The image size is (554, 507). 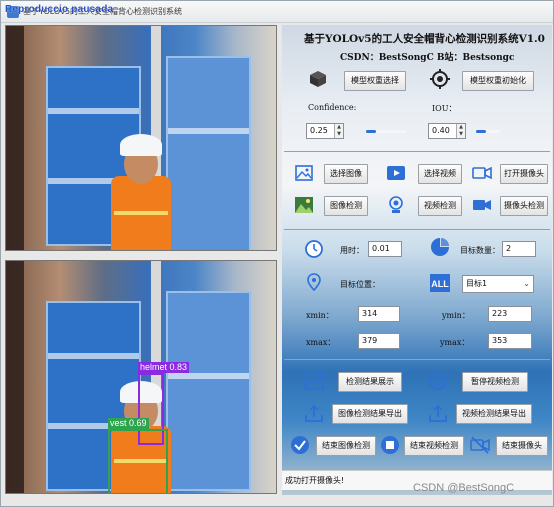 What do you see at coordinates (498, 81) in the screenshot?
I see `init-weights-button: 模型权重初始化` at bounding box center [498, 81].